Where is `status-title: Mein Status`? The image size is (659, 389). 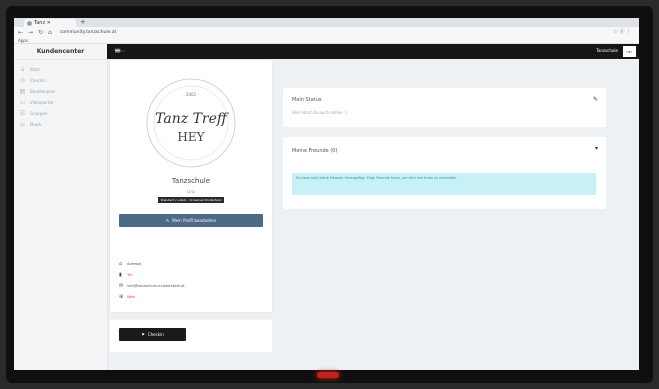
status-title: Mein Status is located at coordinates (307, 100).